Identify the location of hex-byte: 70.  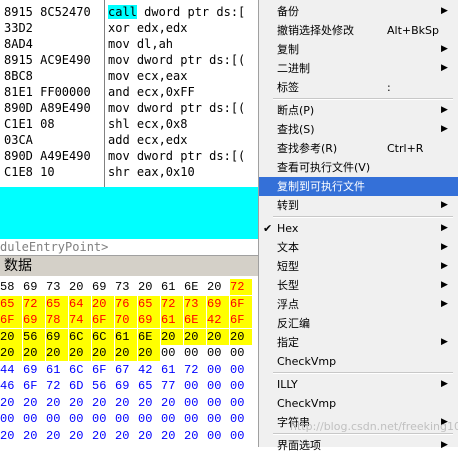
(126, 320).